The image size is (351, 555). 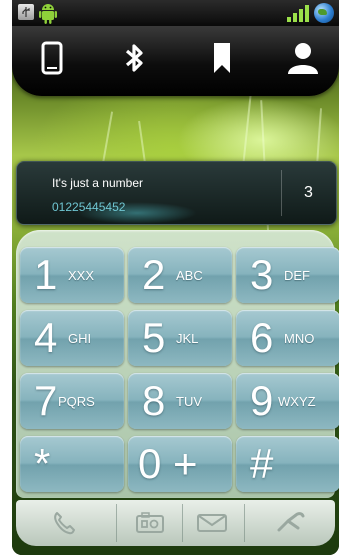 I want to click on bluetooth-tab, so click(x=134, y=58).